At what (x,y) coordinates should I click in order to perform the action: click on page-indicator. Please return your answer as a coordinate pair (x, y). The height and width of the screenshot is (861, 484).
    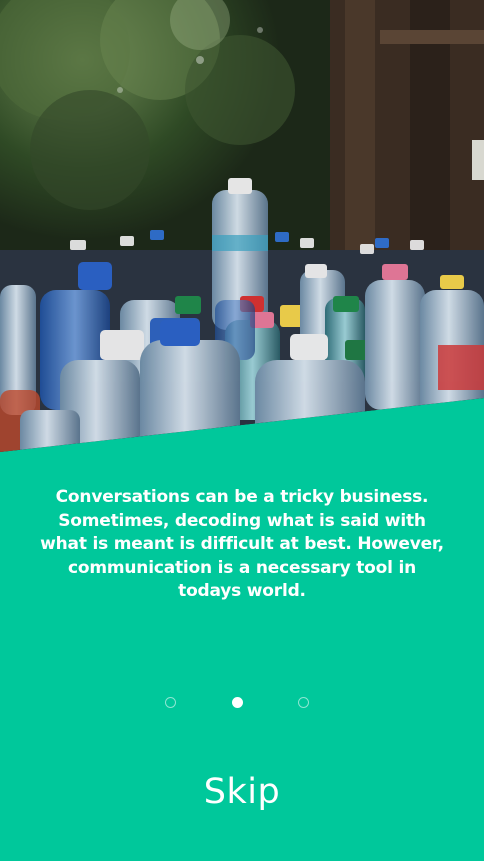
    Looking at the image, I should click on (242, 705).